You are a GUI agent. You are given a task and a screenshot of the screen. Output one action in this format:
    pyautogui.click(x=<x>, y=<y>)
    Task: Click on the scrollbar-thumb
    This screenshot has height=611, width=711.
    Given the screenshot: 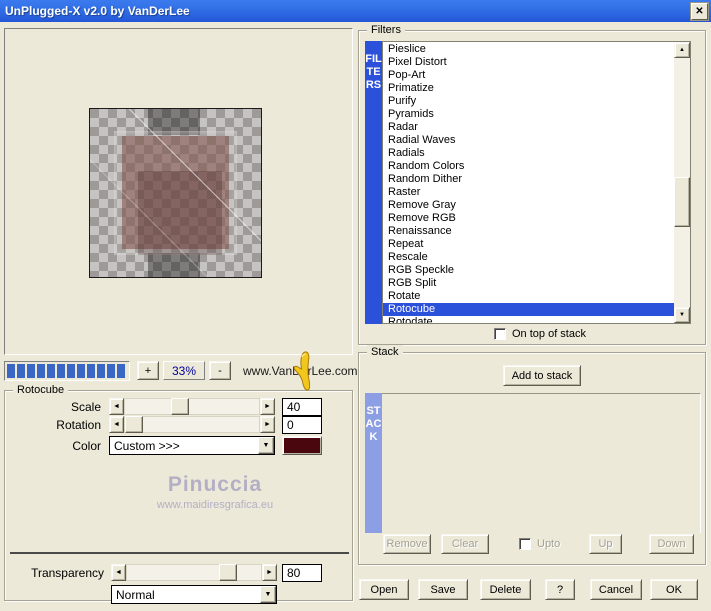 What is the action you would take?
    pyautogui.click(x=682, y=202)
    